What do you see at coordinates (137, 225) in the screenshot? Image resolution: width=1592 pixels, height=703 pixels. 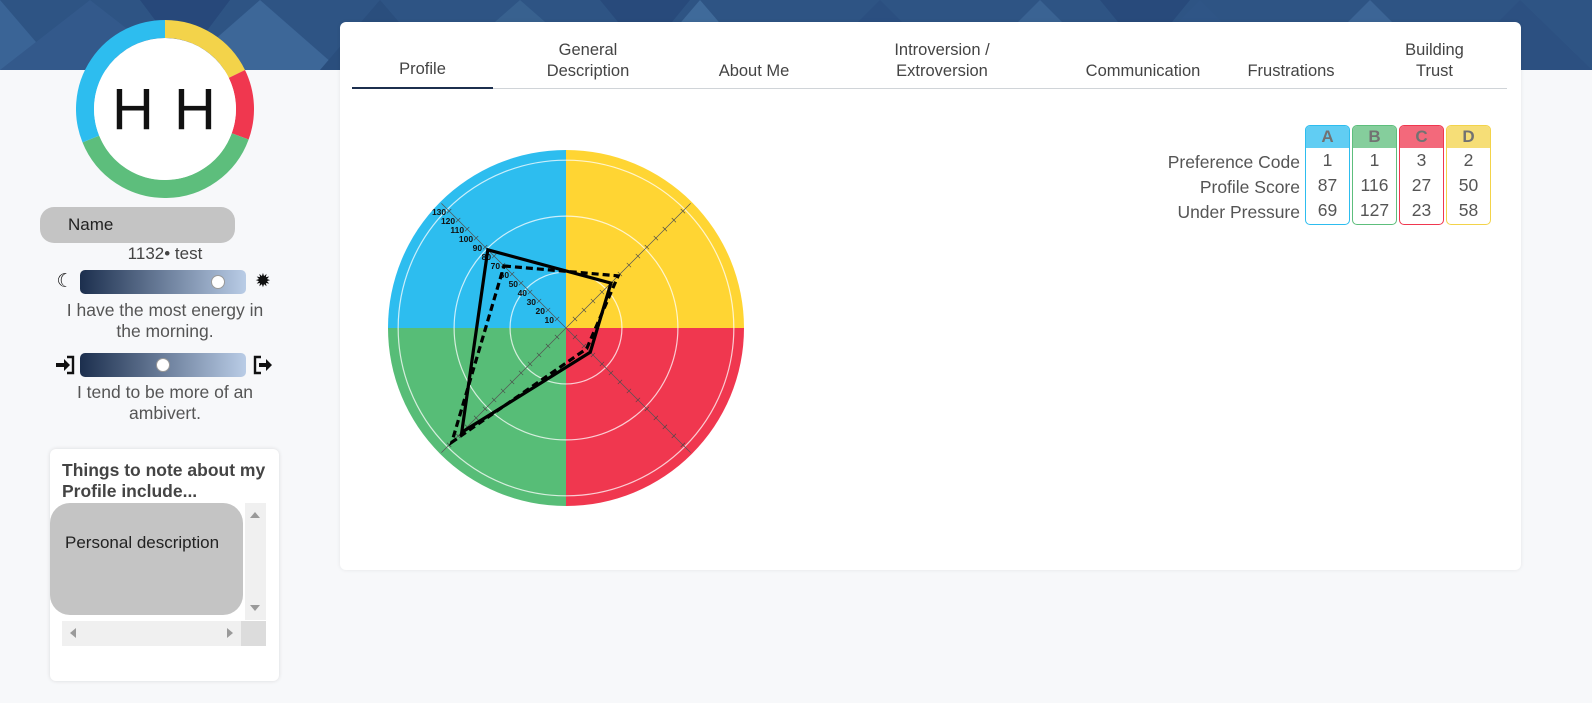 I see `name-field: Name` at bounding box center [137, 225].